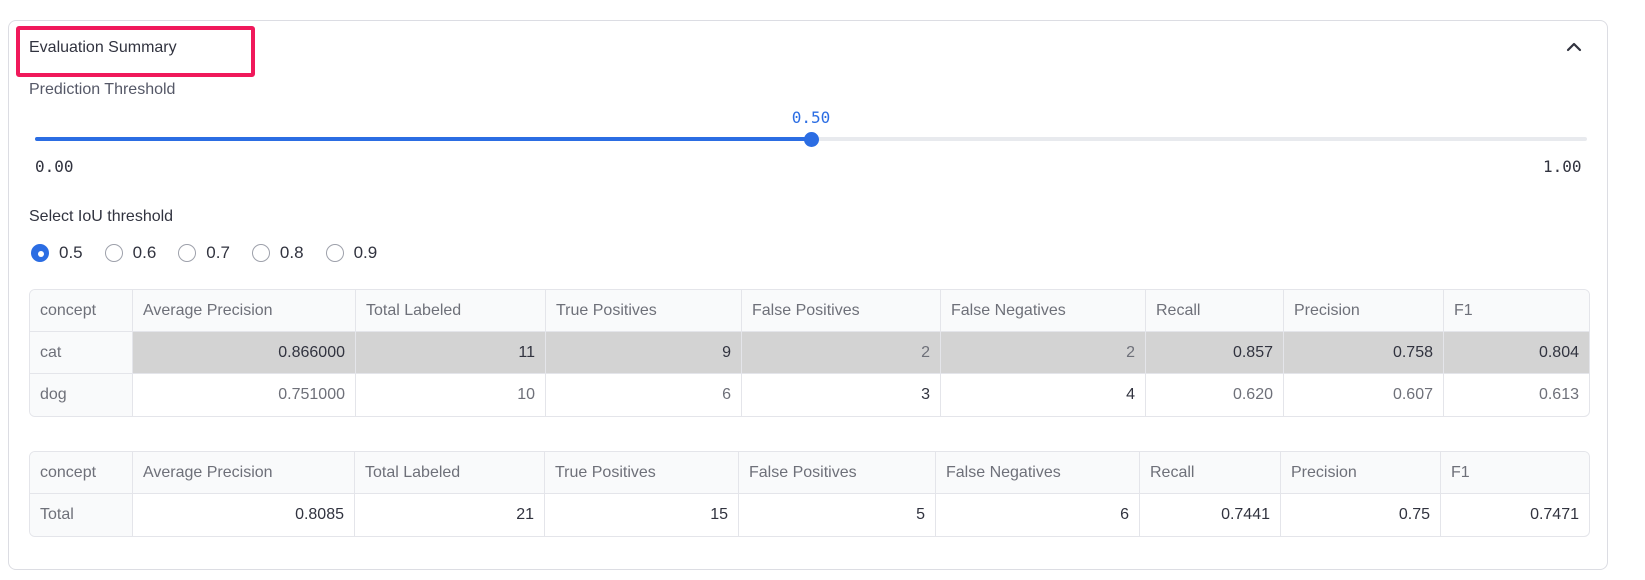 This screenshot has width=1645, height=580. I want to click on table-row: cat 0.866000 11 9 2 2 0.857 0.758 0.804, so click(809, 353).